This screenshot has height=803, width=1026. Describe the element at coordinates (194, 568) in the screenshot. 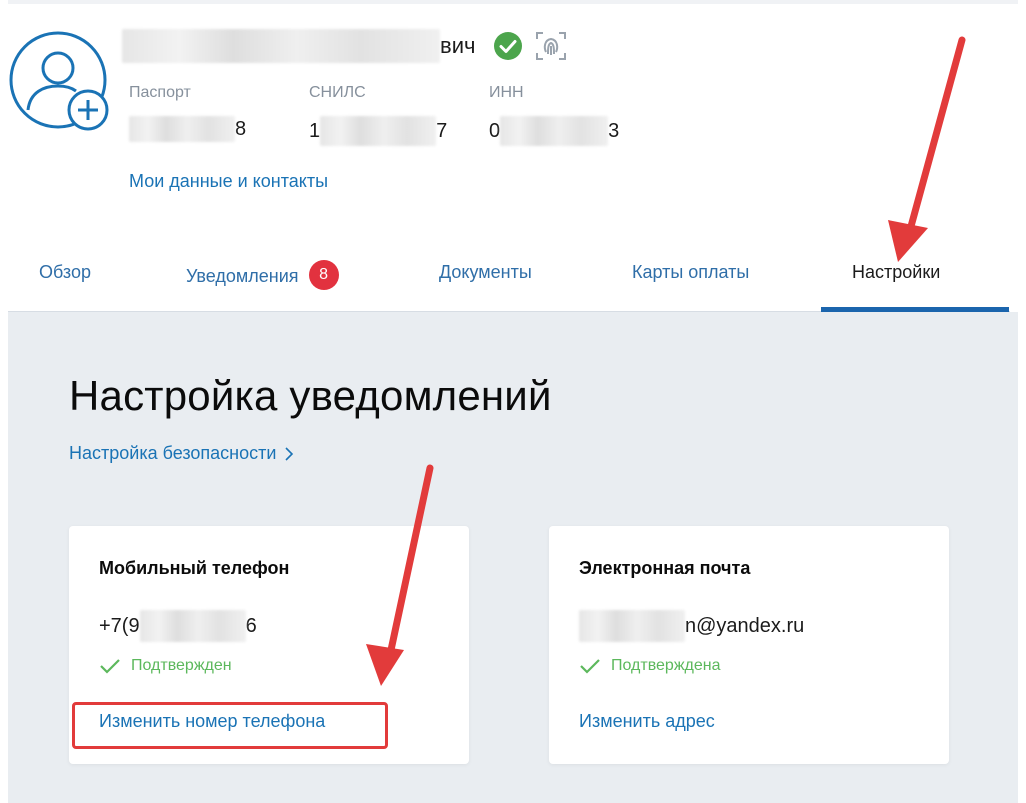

I see `card-title: Мобильный телефон` at that location.